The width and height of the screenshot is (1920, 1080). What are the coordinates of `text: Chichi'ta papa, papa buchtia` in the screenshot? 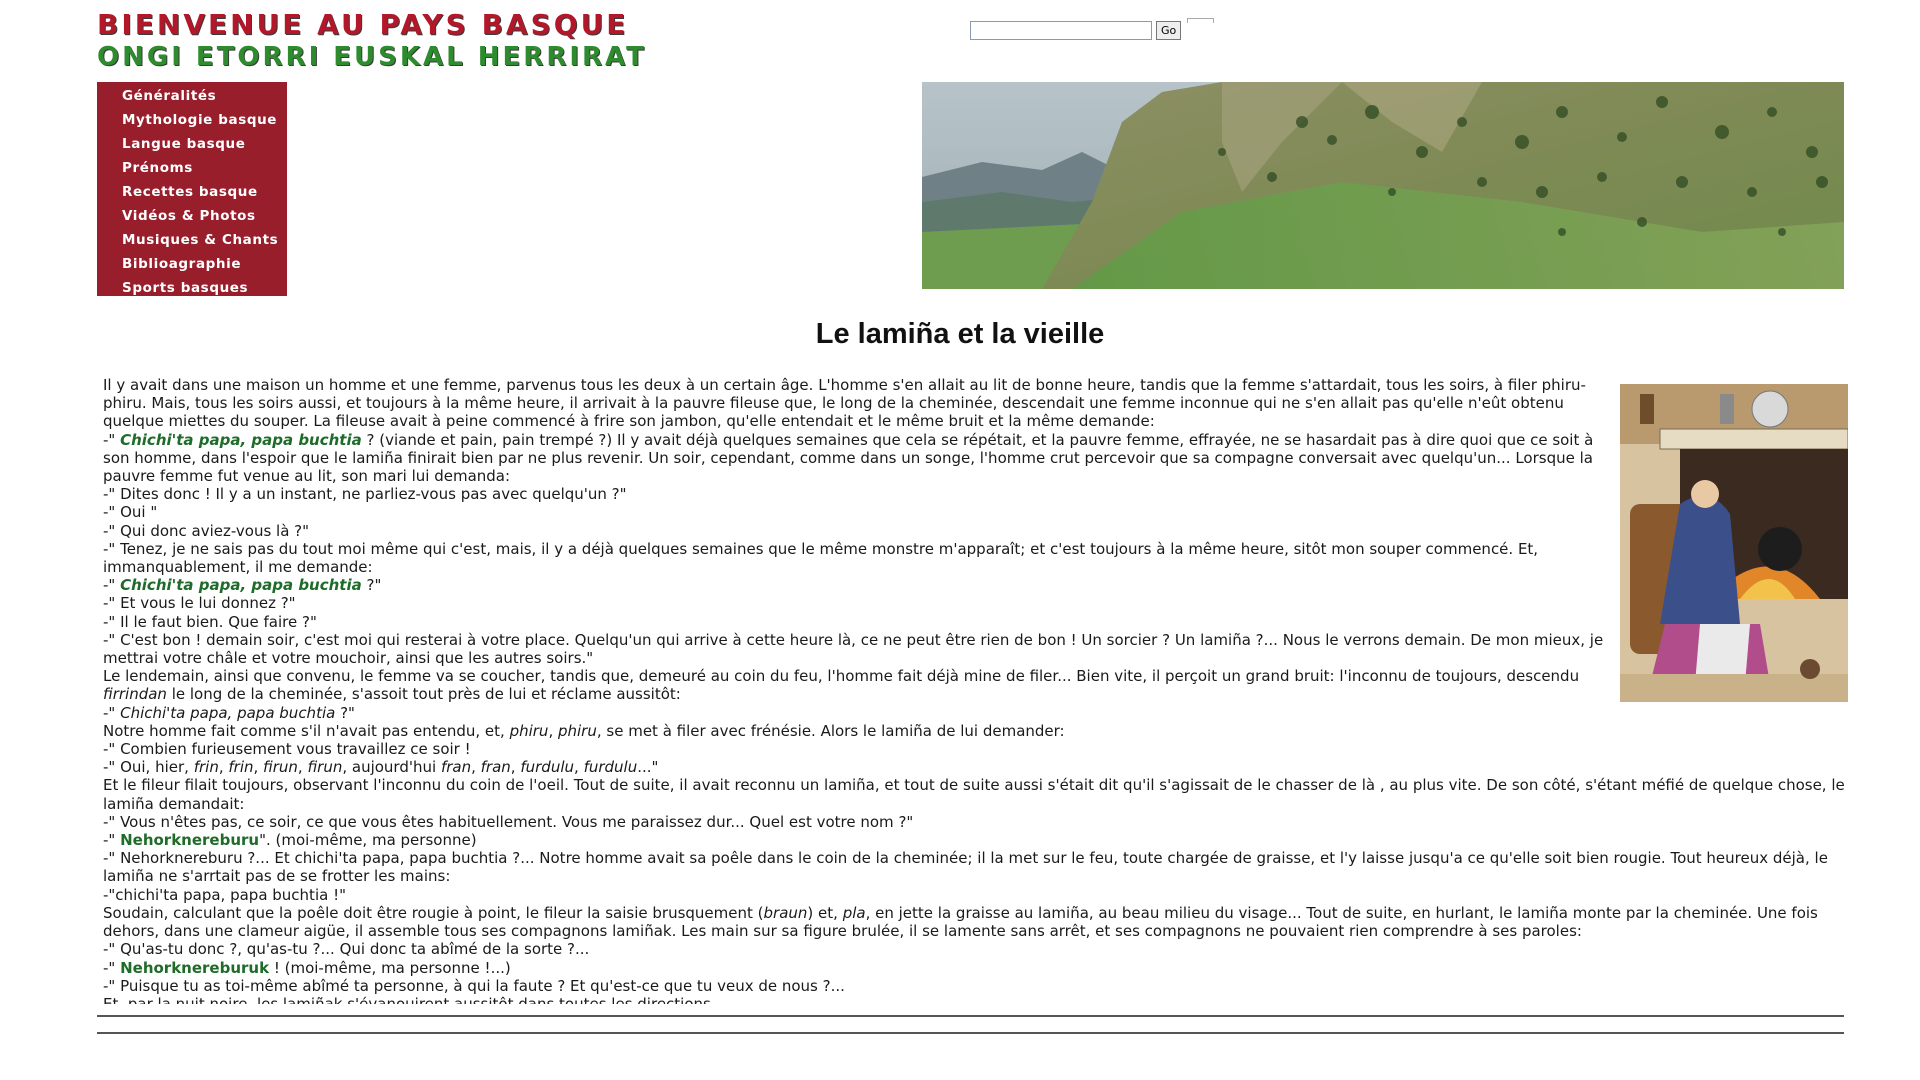 It's located at (228, 712).